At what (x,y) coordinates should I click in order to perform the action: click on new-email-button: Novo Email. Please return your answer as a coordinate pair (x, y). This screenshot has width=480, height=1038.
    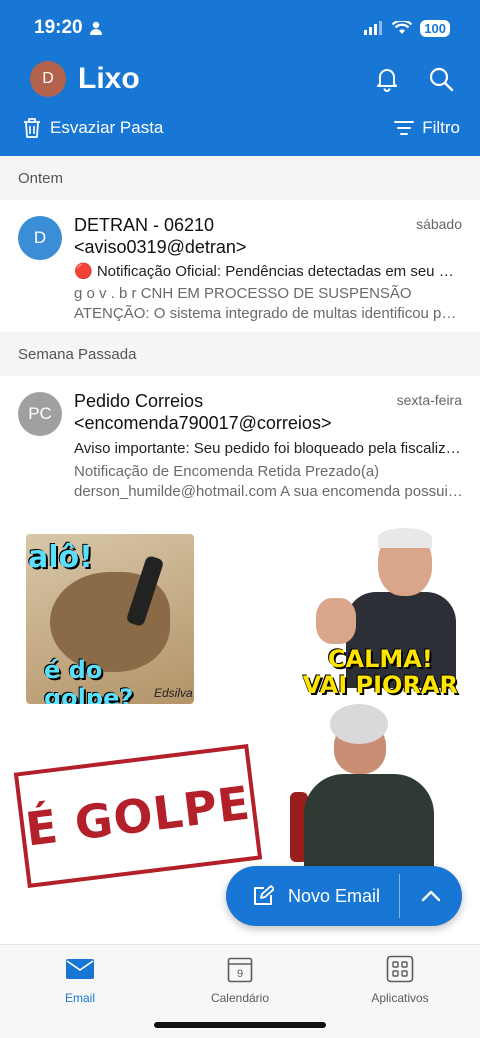
    Looking at the image, I should click on (312, 896).